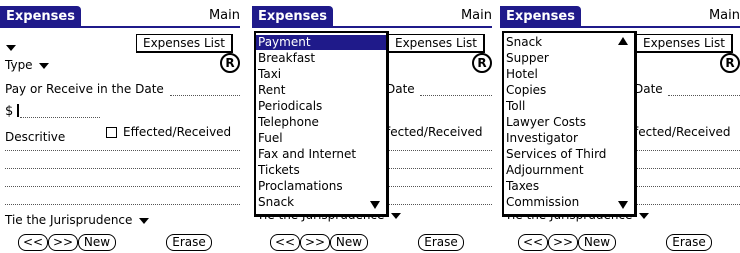  I want to click on currency-symbol: $, so click(9, 111).